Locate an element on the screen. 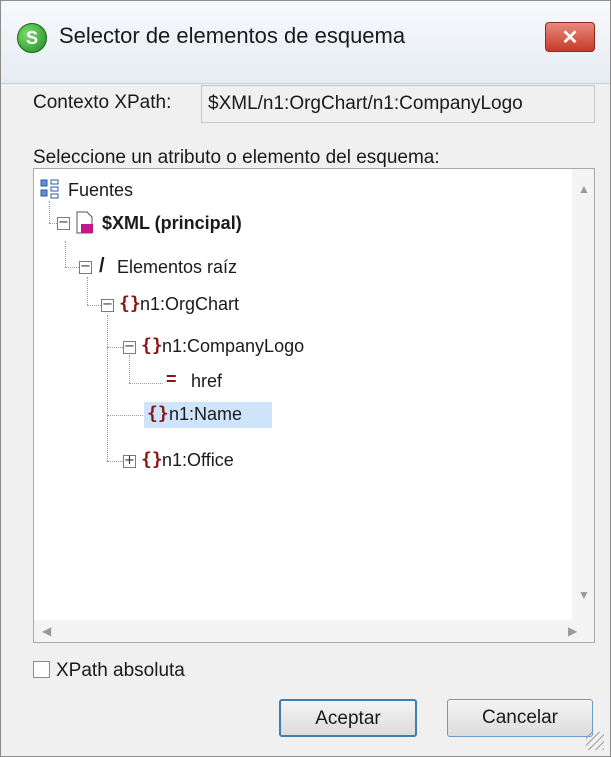 Image resolution: width=611 pixels, height=757 pixels. xml-document-icon is located at coordinates (84, 222).